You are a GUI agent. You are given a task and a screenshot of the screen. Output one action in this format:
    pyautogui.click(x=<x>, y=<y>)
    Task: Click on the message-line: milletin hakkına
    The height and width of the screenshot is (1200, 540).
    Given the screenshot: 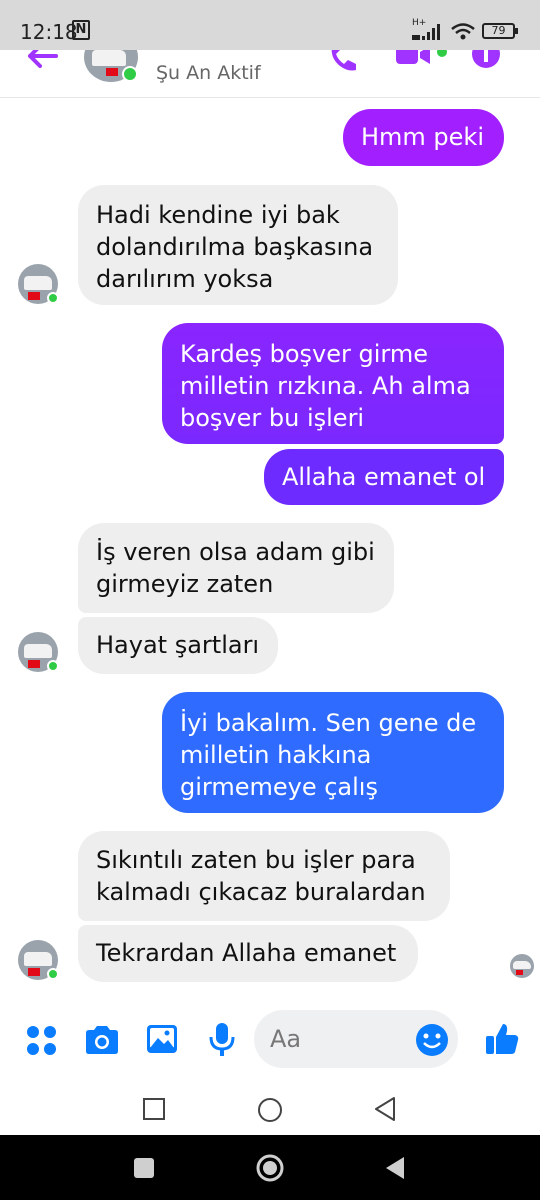 What is the action you would take?
    pyautogui.click(x=276, y=755)
    